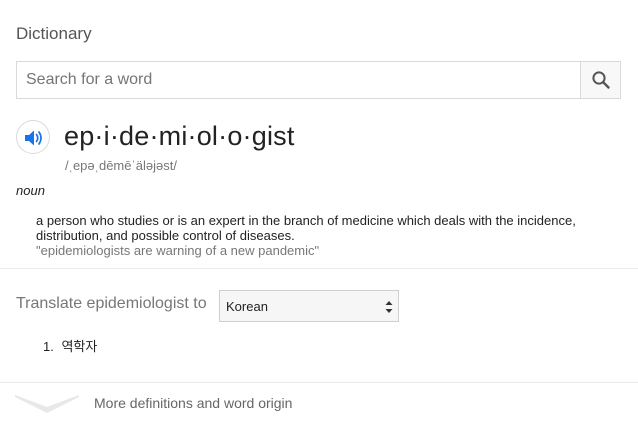 The image size is (638, 423). I want to click on translate-label: Translate epidemiologist to, so click(111, 303).